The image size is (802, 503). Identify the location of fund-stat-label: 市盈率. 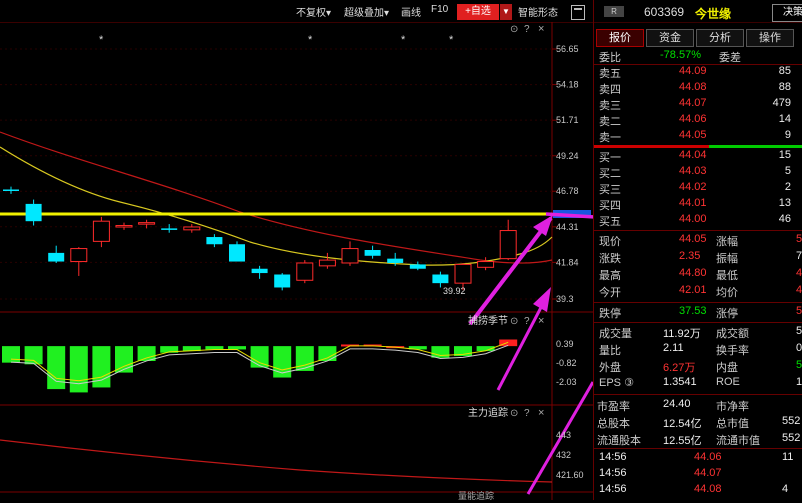
(613, 407).